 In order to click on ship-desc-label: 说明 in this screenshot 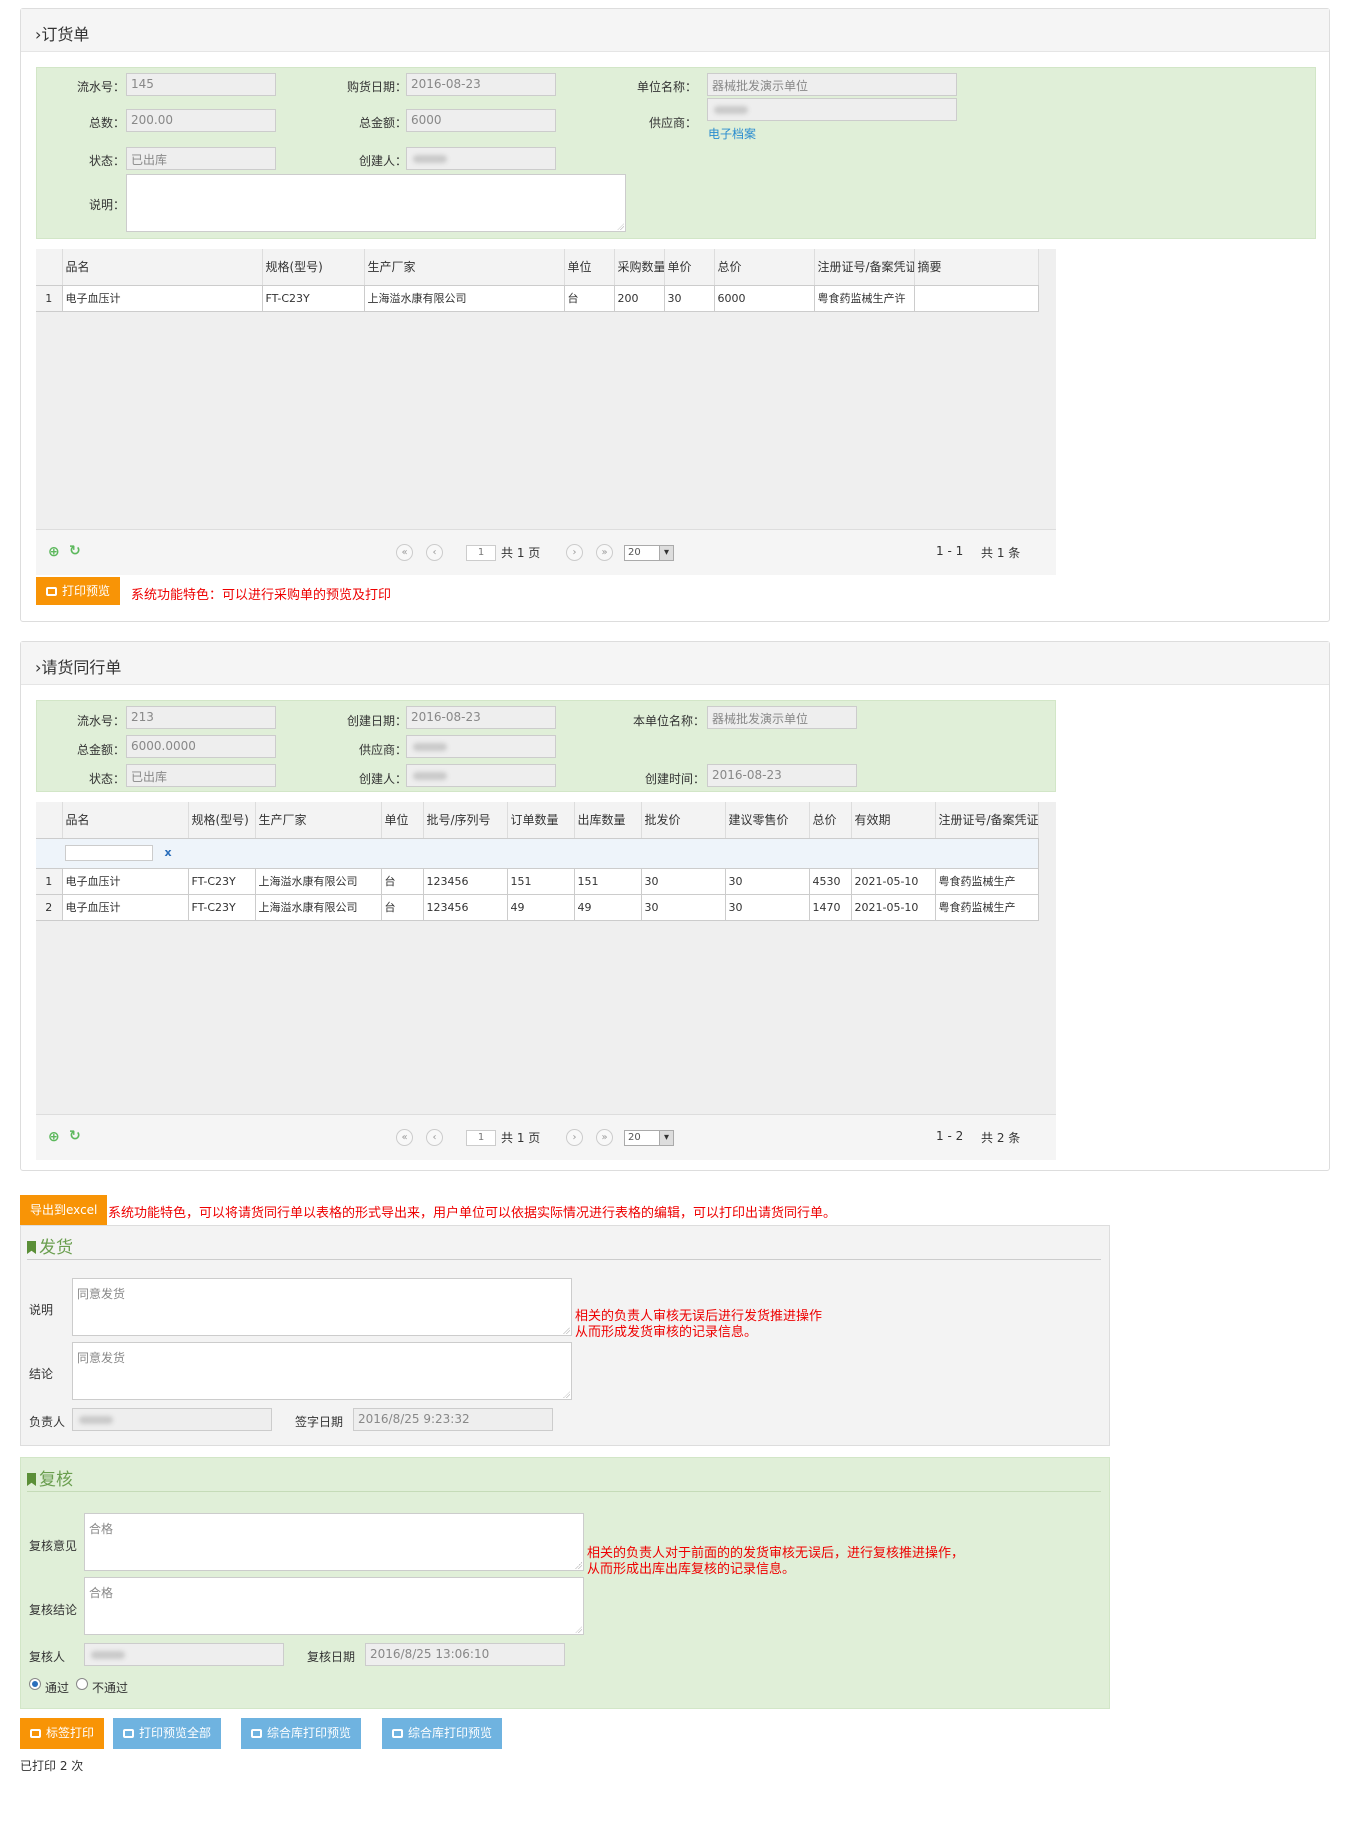, I will do `click(41, 1310)`.